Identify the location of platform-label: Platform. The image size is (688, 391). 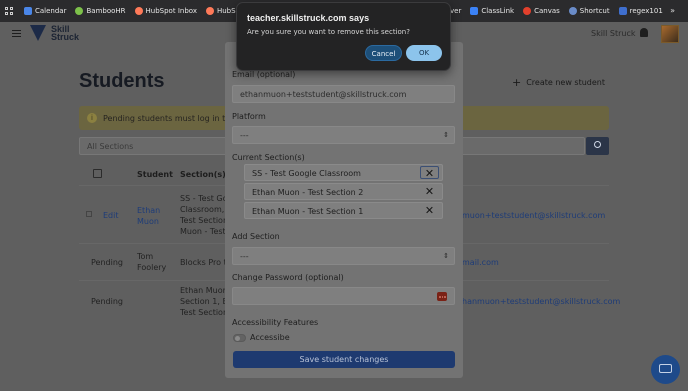
(249, 116).